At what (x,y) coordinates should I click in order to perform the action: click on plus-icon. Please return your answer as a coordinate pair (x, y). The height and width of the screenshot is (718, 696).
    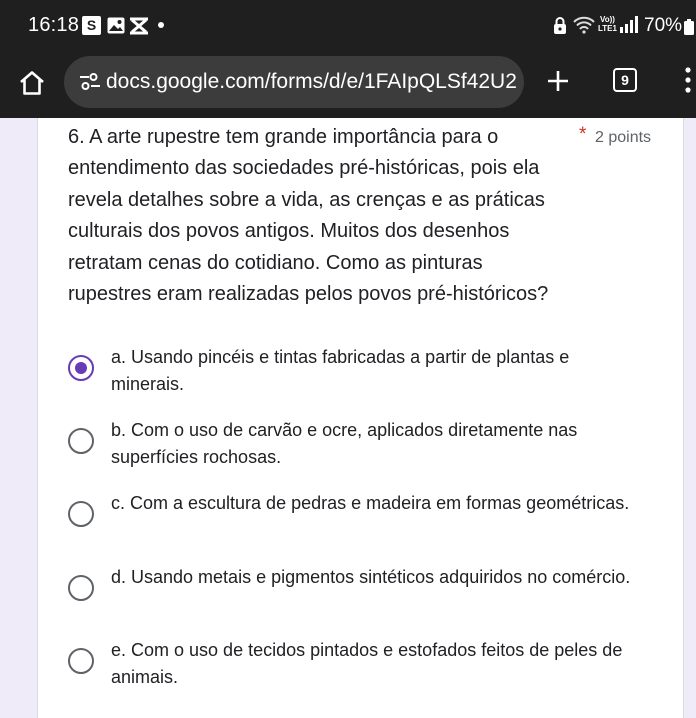
    Looking at the image, I should click on (558, 83).